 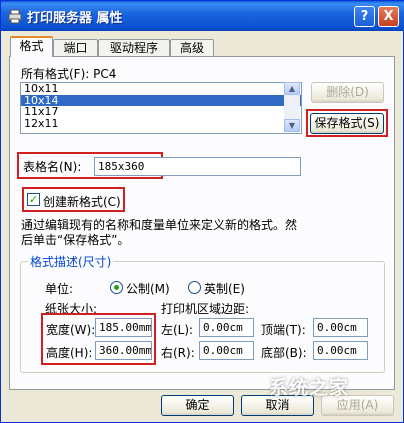 What do you see at coordinates (134, 48) in the screenshot?
I see `tab-drivers: 驱动程序` at bounding box center [134, 48].